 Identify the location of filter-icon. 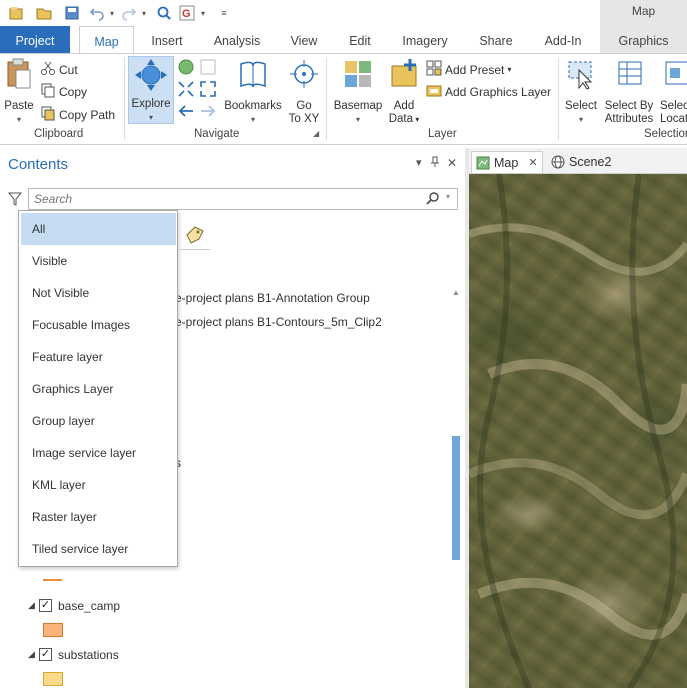
(15, 200).